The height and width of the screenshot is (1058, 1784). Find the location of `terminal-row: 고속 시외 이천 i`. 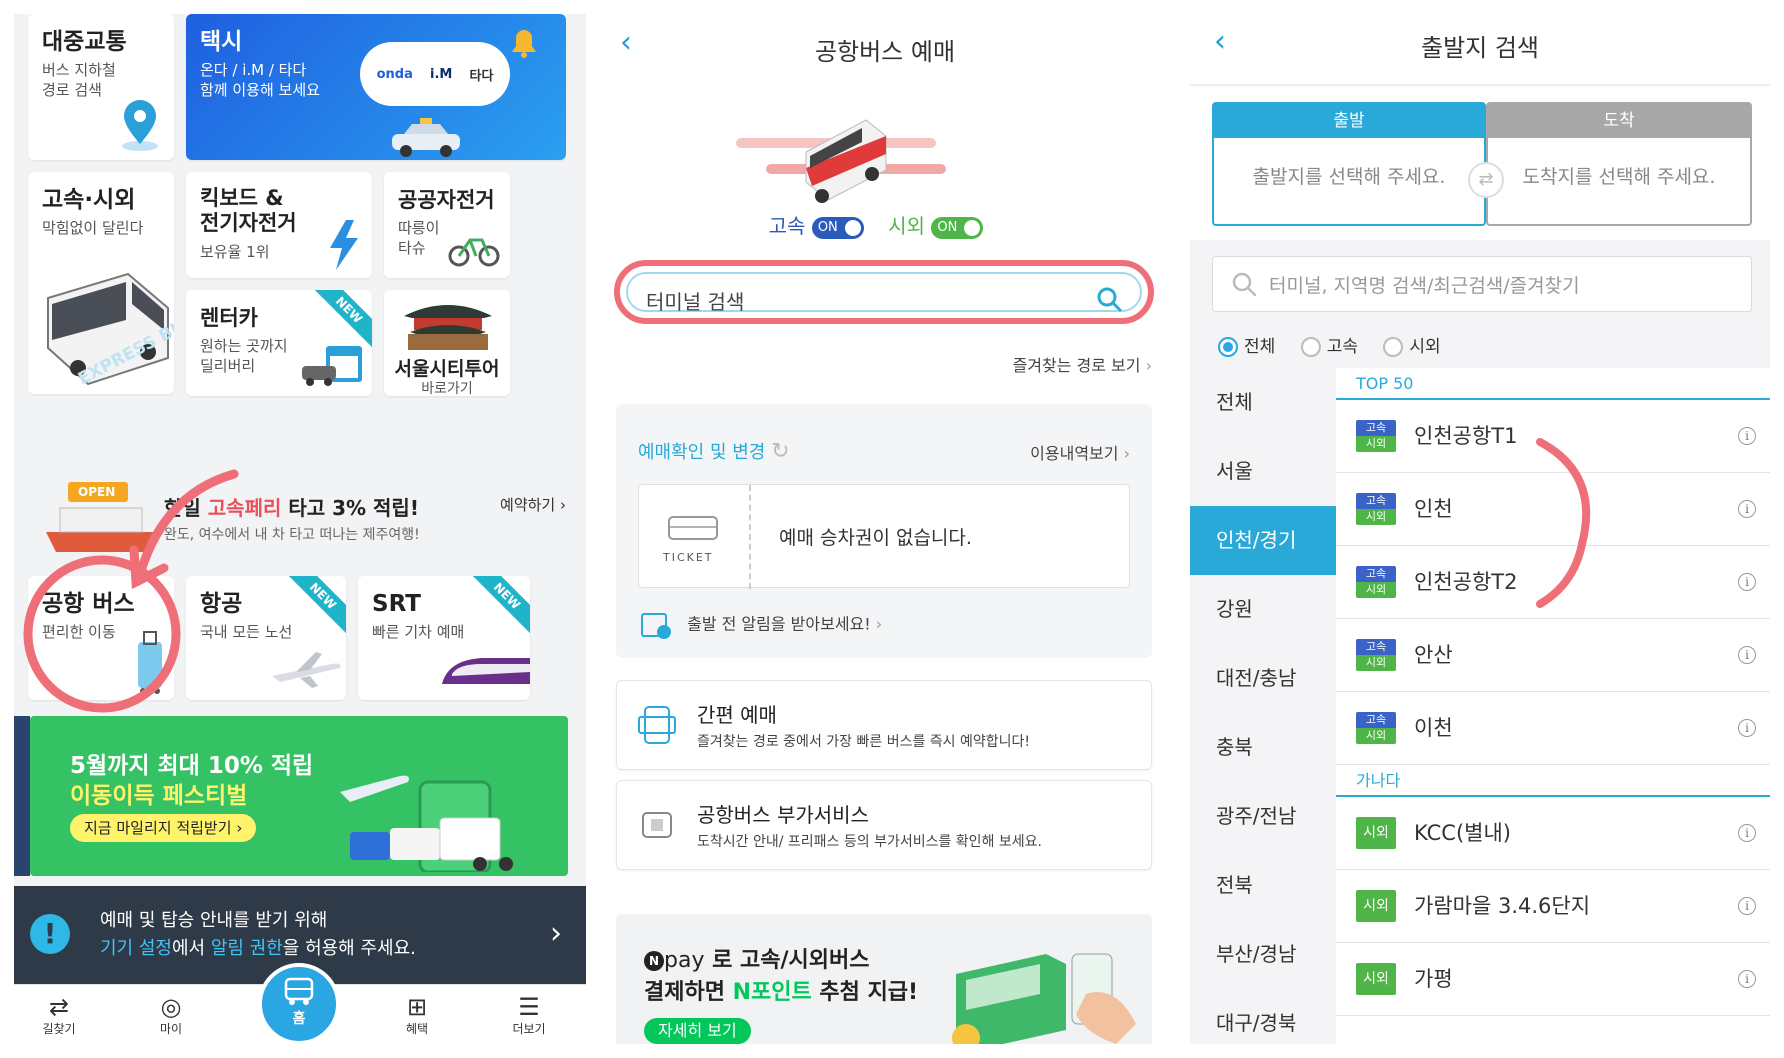

terminal-row: 고속 시외 이천 i is located at coordinates (1553, 728).